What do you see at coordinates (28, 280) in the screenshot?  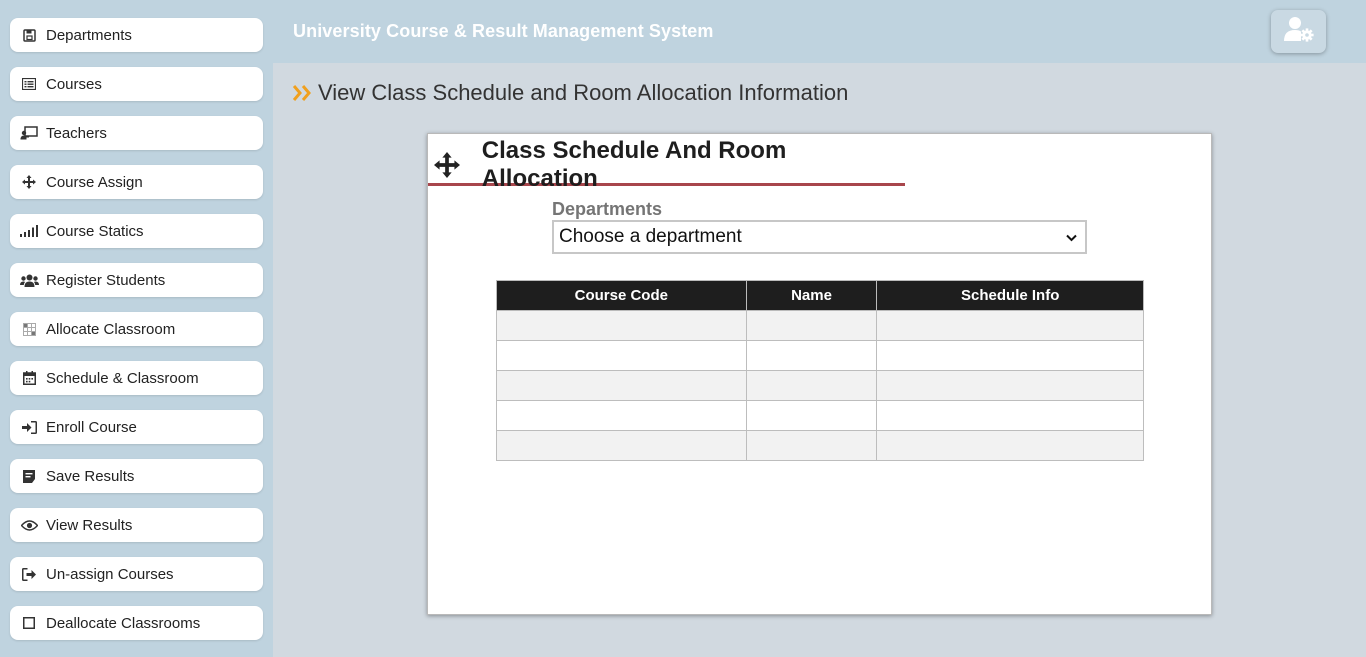 I see `users-icon` at bounding box center [28, 280].